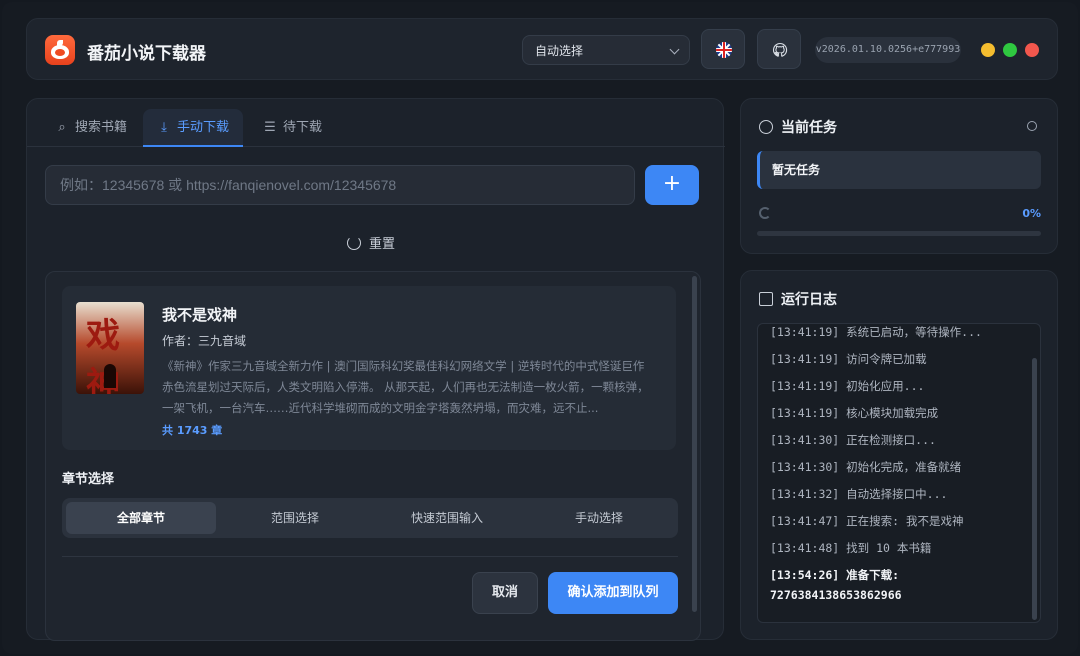 The width and height of the screenshot is (1080, 656). I want to click on log-line: [13:41:47] 正在搜索: 我不是戏神, so click(867, 521).